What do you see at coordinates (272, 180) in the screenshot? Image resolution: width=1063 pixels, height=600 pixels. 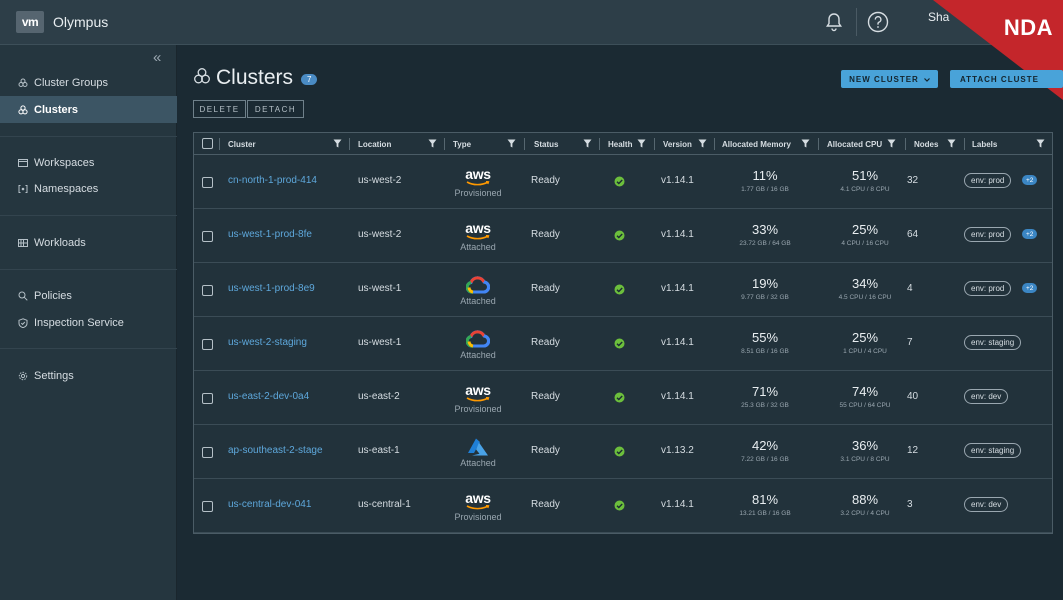 I see `cluster-name-link: cn-north-1-prod-414` at bounding box center [272, 180].